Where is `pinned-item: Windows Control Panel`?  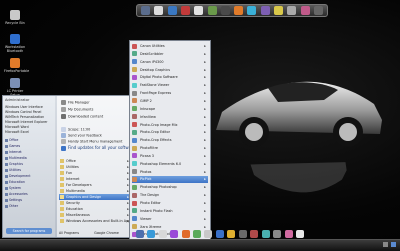 pinned-item: Windows Control Panel is located at coordinates (29, 112).